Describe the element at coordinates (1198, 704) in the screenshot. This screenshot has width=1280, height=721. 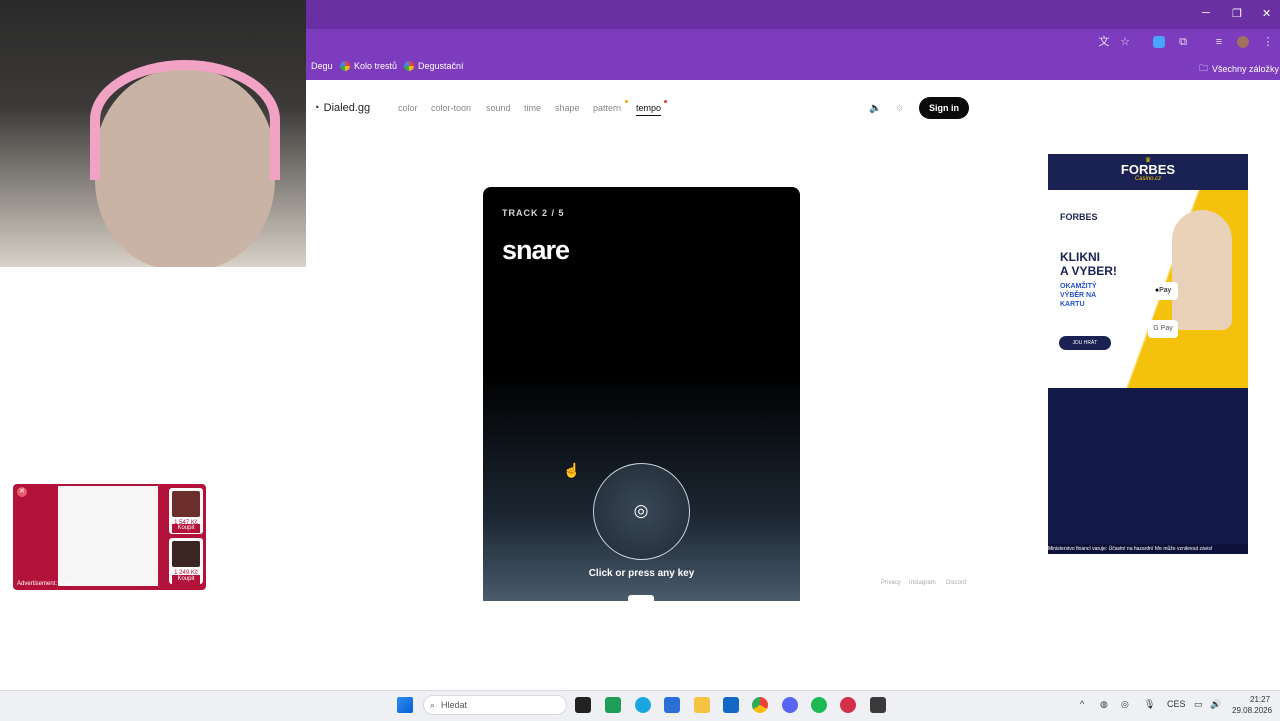
I see `network-icon: ▭` at that location.